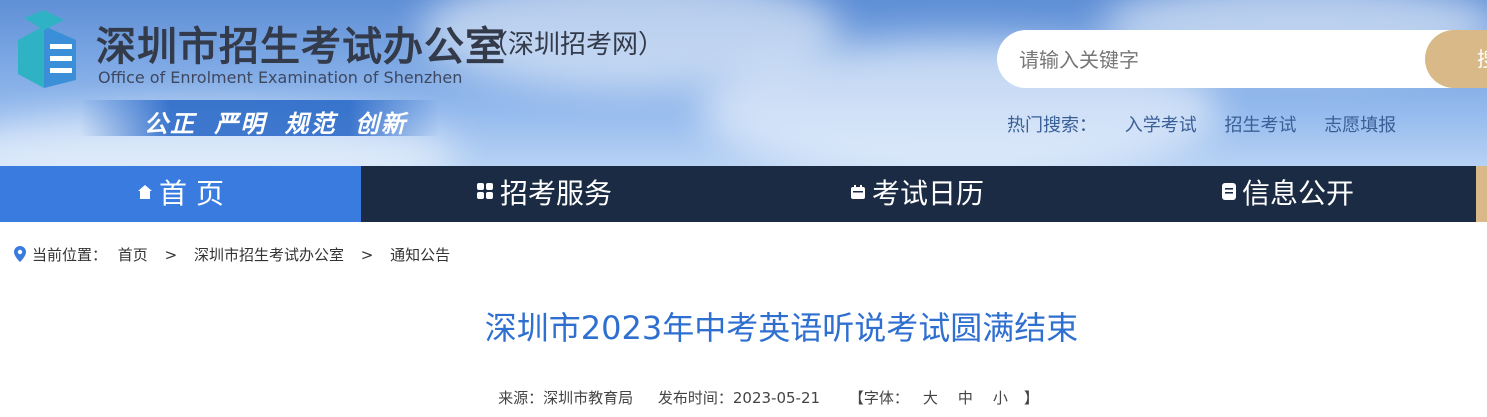 This screenshot has width=1487, height=417. Describe the element at coordinates (1260, 125) in the screenshot. I see `hot-search-link: 招生考试` at that location.